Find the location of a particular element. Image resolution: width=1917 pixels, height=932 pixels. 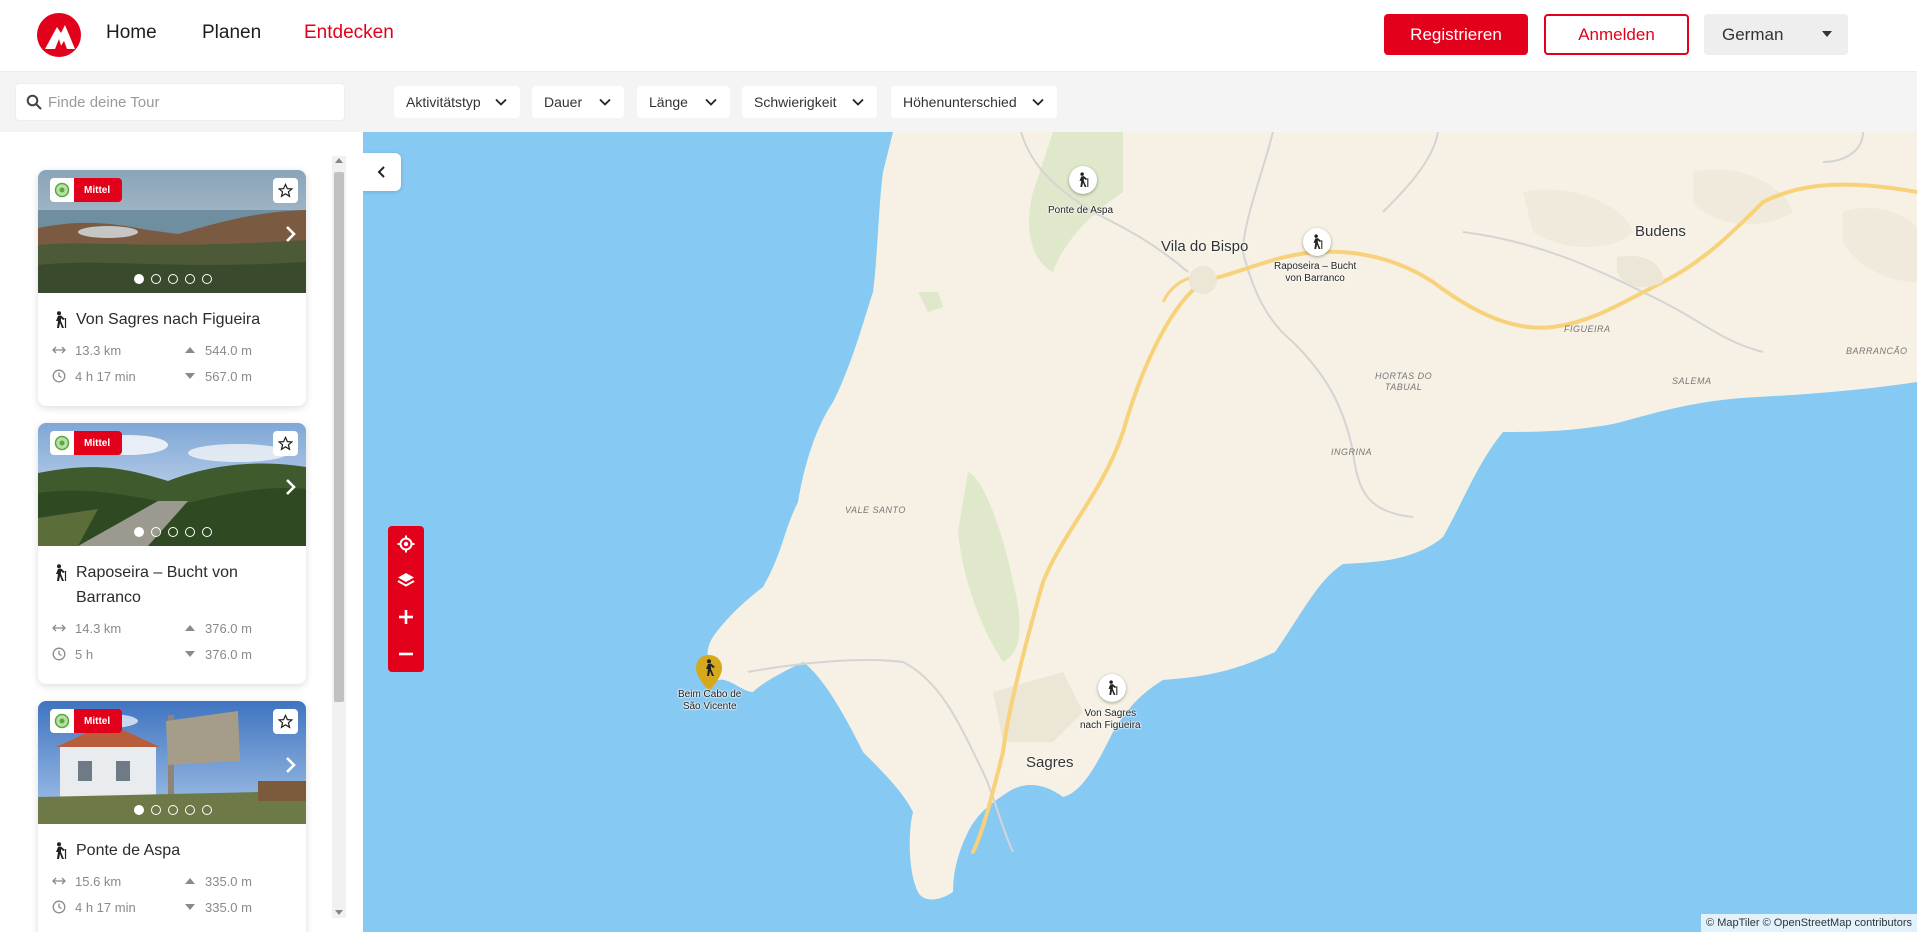

language-select-value: German is located at coordinates (1753, 34).